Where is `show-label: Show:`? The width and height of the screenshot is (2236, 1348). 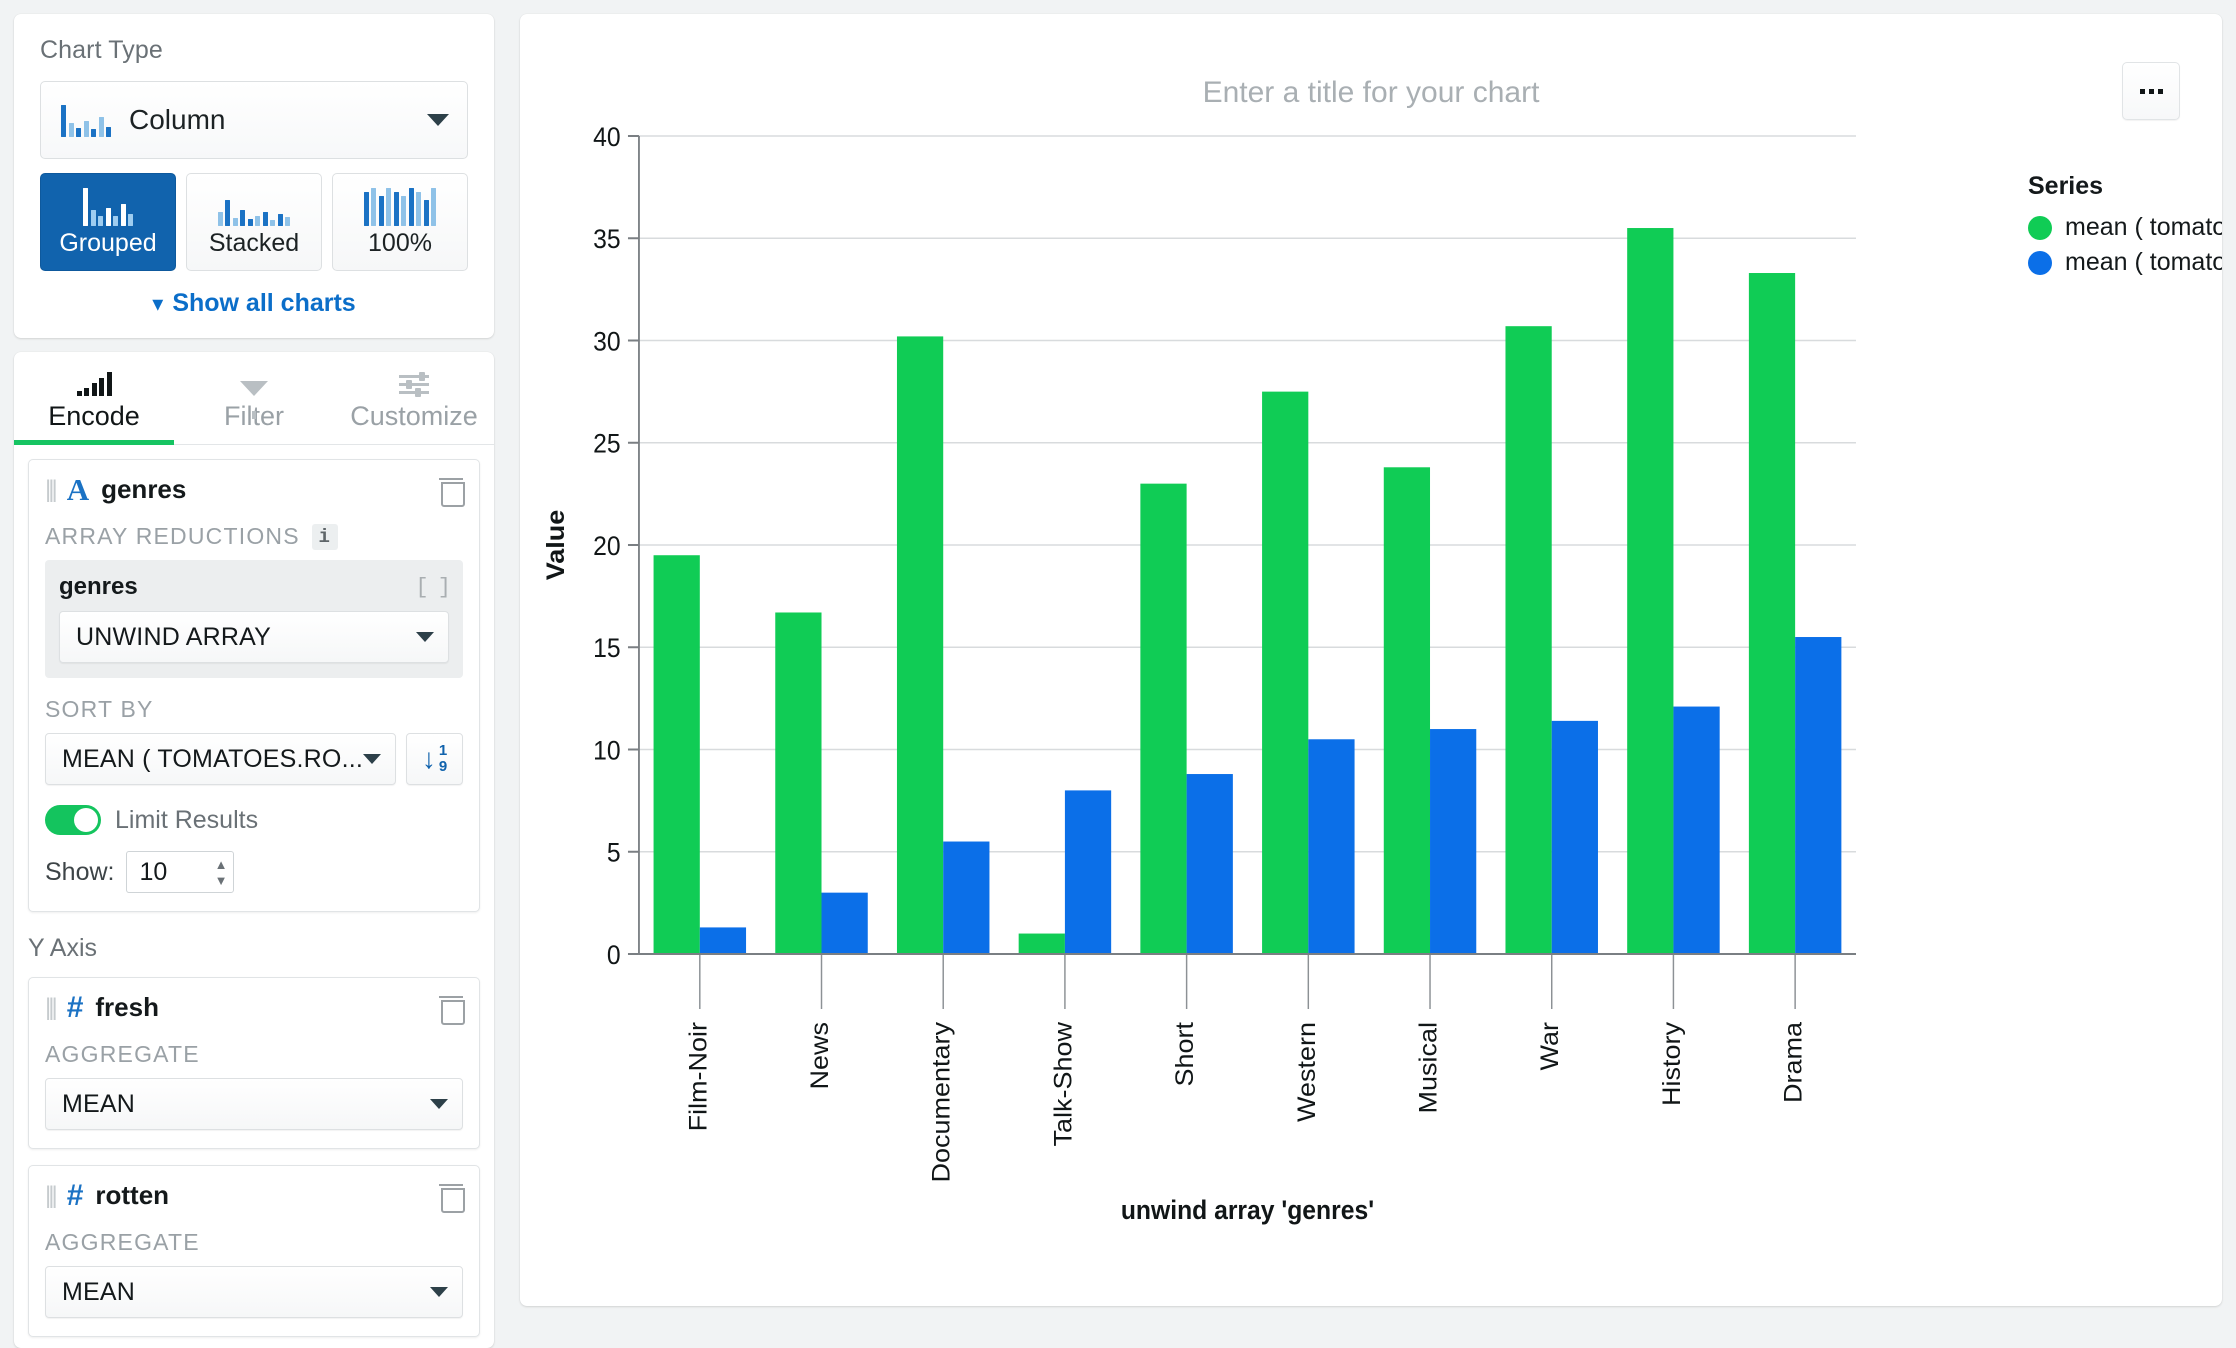 show-label: Show: is located at coordinates (80, 871).